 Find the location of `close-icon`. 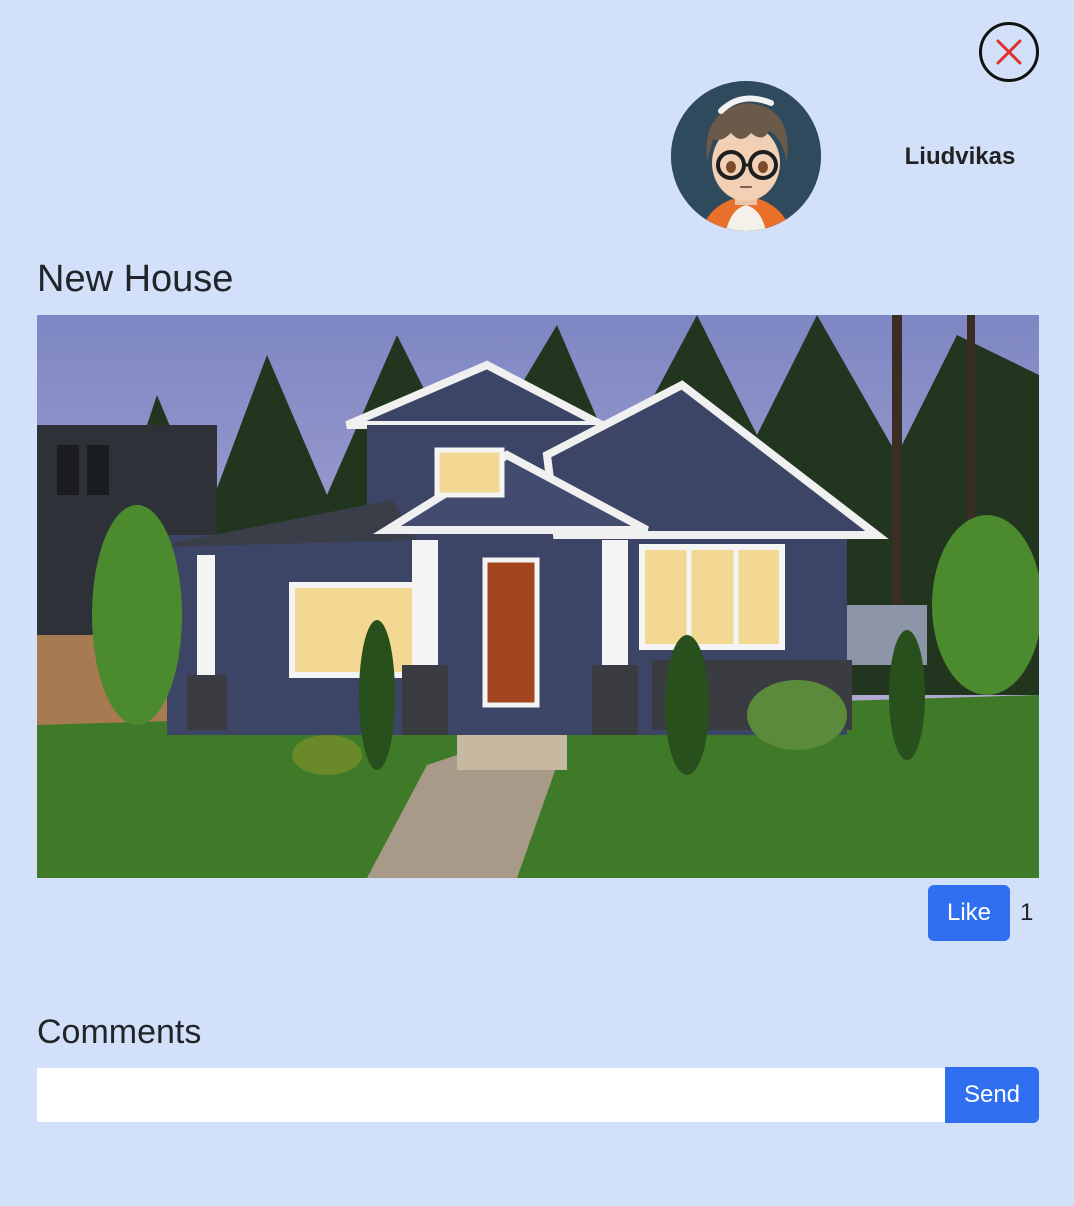

close-icon is located at coordinates (1009, 52).